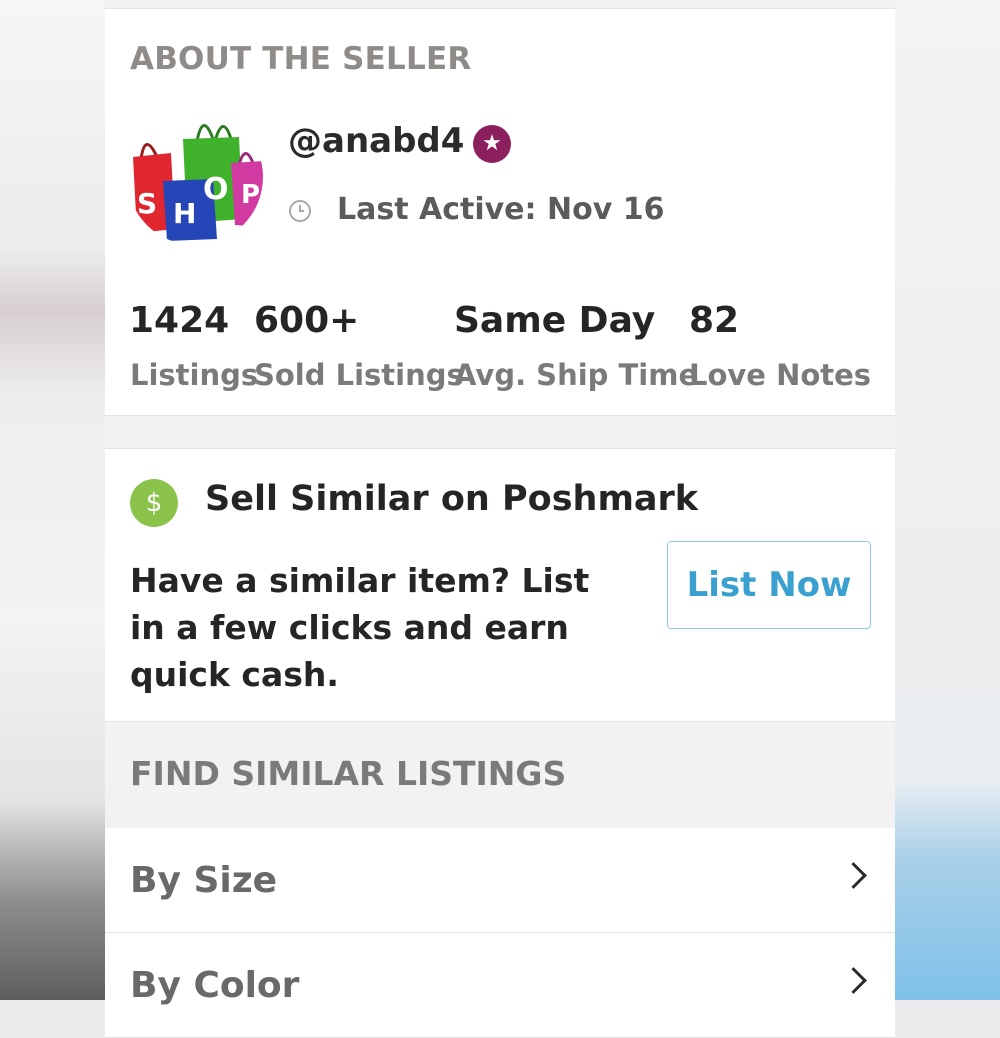 The image size is (1000, 1038). What do you see at coordinates (555, 320) in the screenshot?
I see `stat-ship-time-value: Same Day` at bounding box center [555, 320].